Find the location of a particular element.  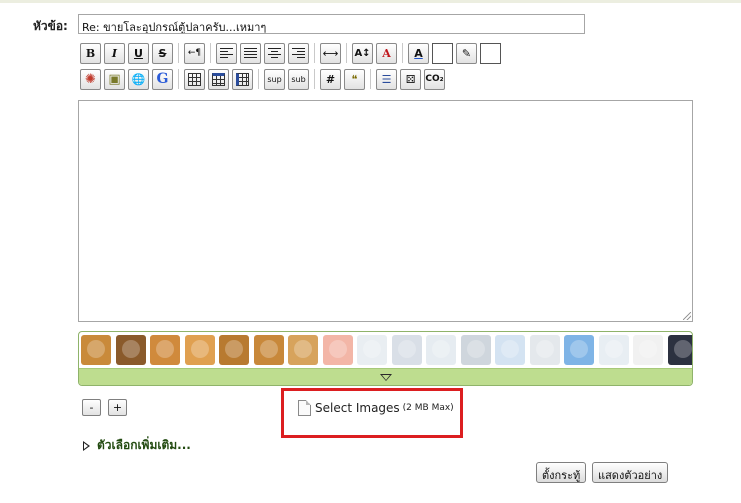

horizontal-rule-icon: ⟷ is located at coordinates (330, 53).